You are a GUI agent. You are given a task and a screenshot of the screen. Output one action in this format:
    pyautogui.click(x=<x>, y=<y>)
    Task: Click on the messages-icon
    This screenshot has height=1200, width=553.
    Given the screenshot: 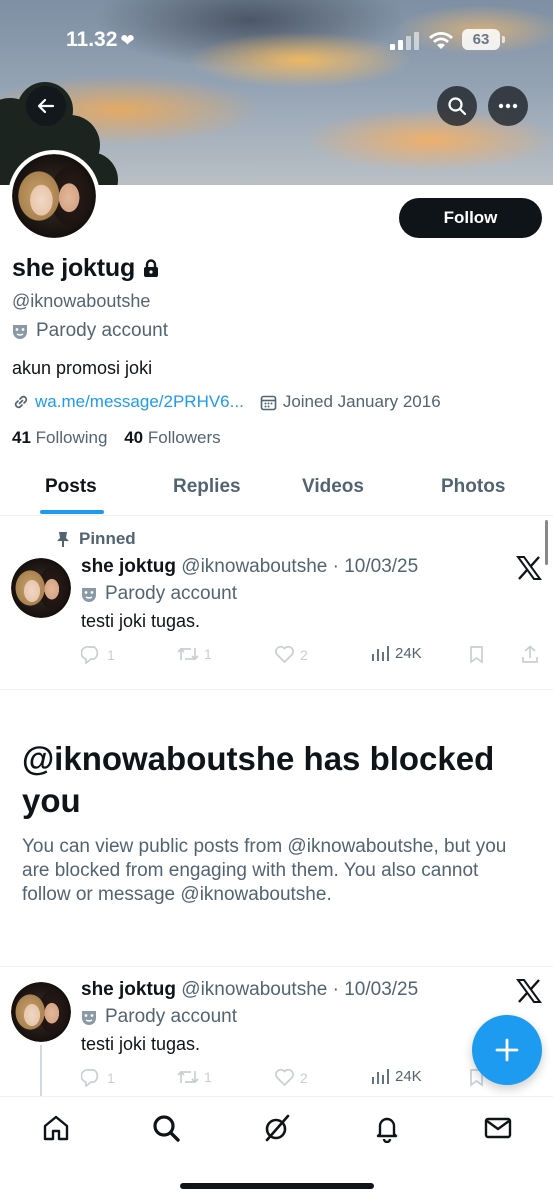 What is the action you would take?
    pyautogui.click(x=498, y=1128)
    